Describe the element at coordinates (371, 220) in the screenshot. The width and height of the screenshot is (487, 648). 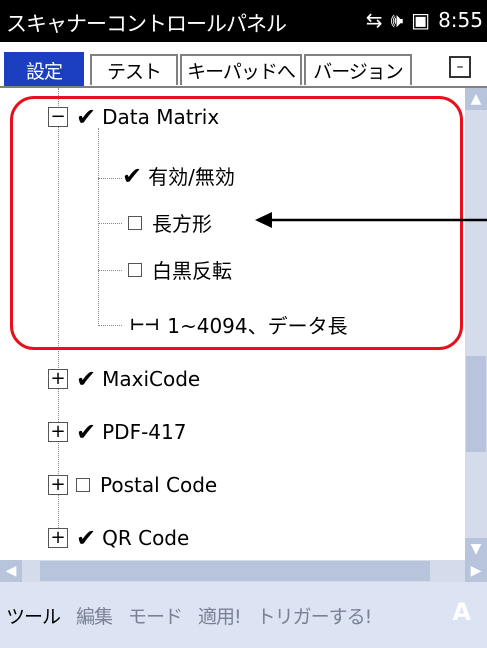
I see `annotation-layer` at that location.